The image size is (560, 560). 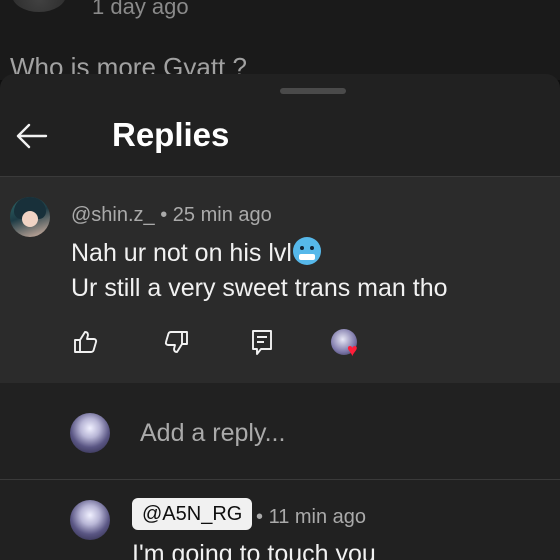 I want to click on reply-button, so click(x=262, y=342).